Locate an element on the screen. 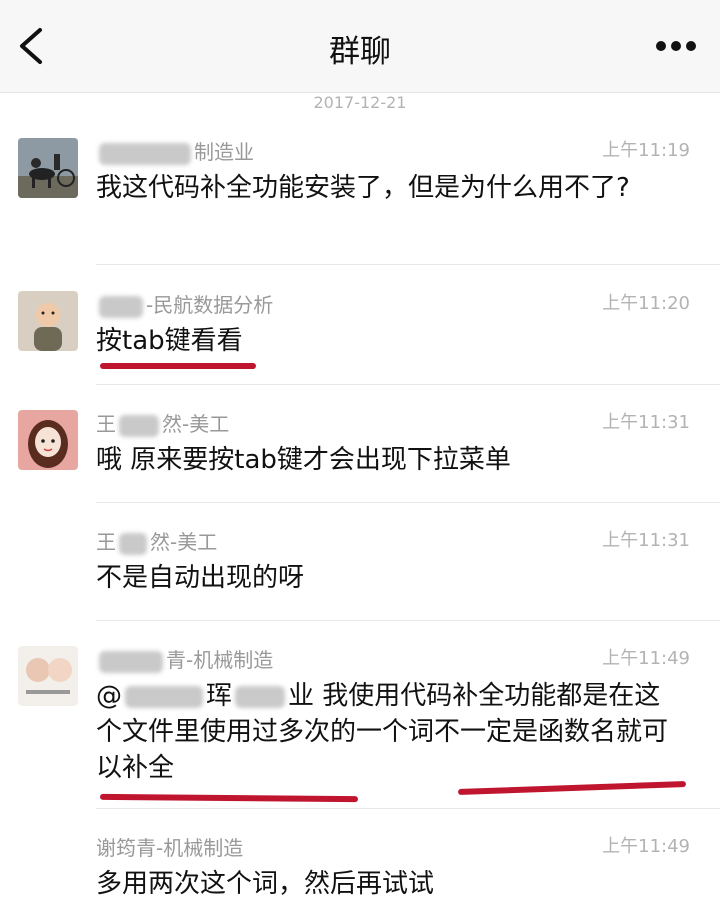  sender-name: 谢筠青-机械制造 is located at coordinates (170, 848).